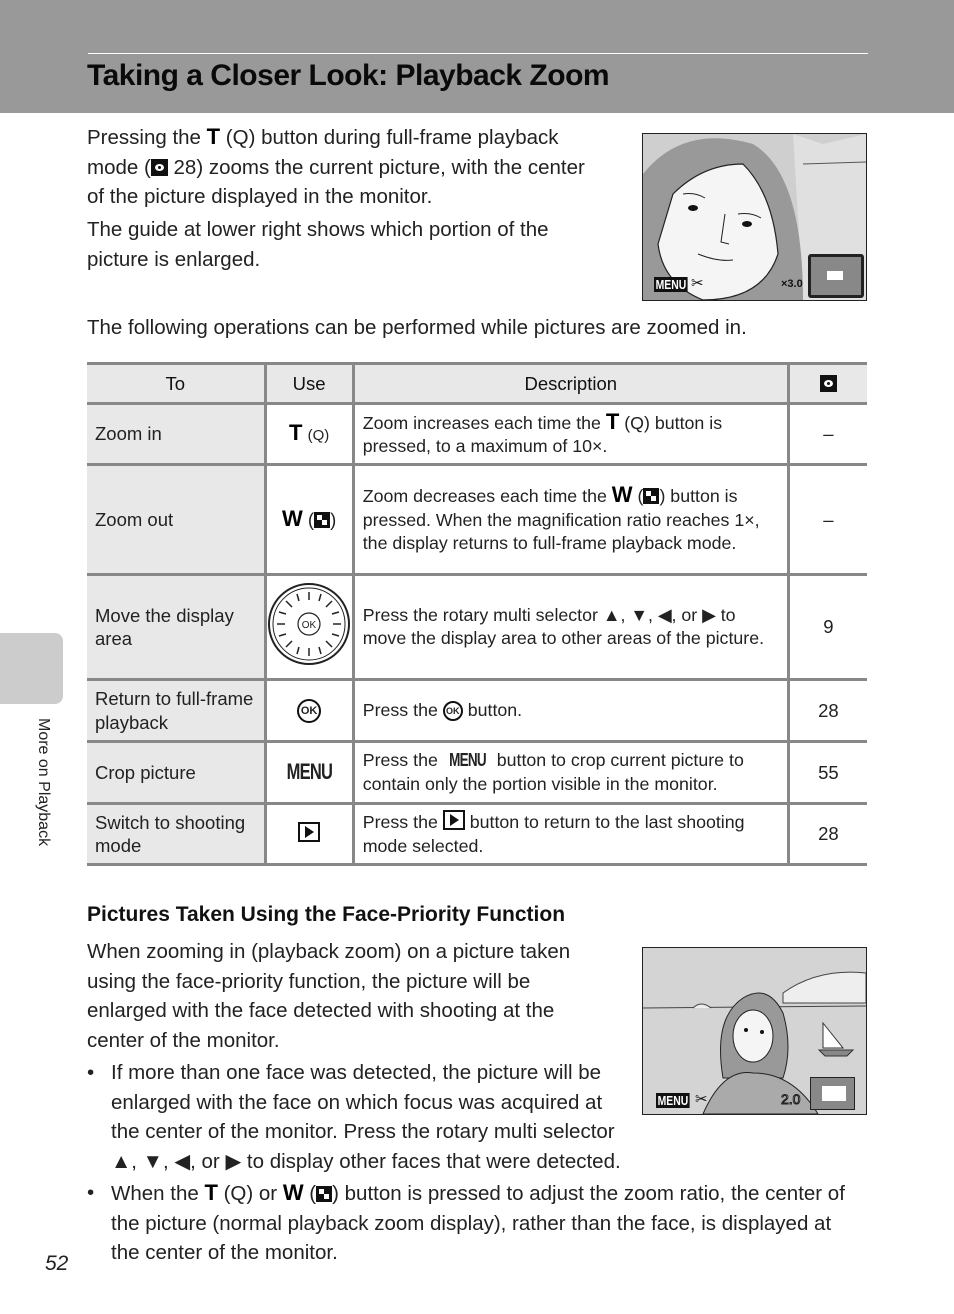 The image size is (954, 1314). What do you see at coordinates (185, 167) in the screenshot?
I see `page-reference: 28` at bounding box center [185, 167].